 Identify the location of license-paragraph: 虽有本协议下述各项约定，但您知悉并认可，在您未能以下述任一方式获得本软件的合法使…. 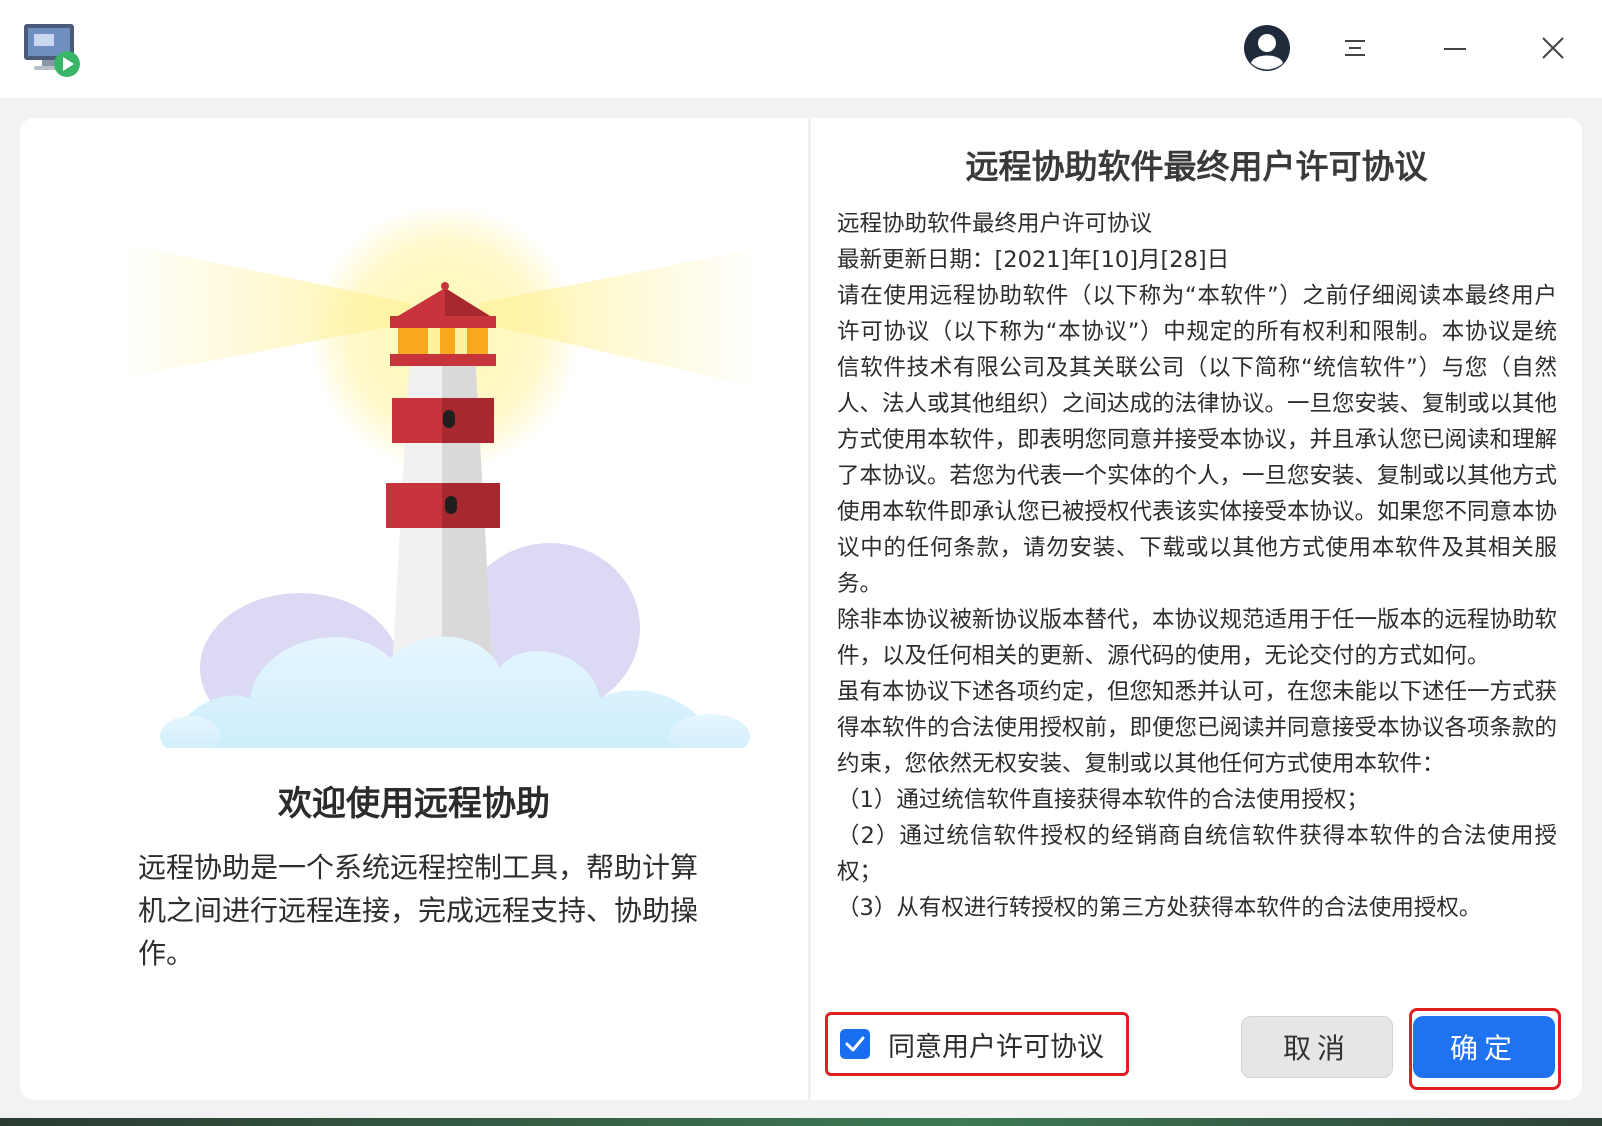
(1197, 728).